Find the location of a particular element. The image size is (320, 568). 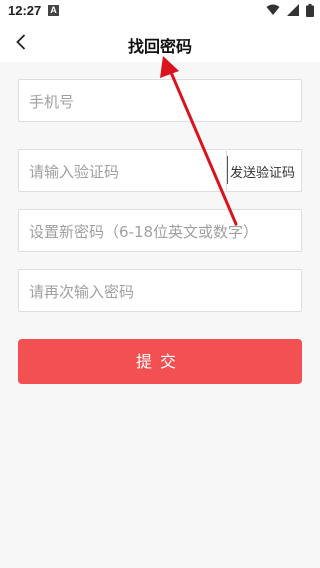

send-code-button: 发送验证码 is located at coordinates (264, 170).